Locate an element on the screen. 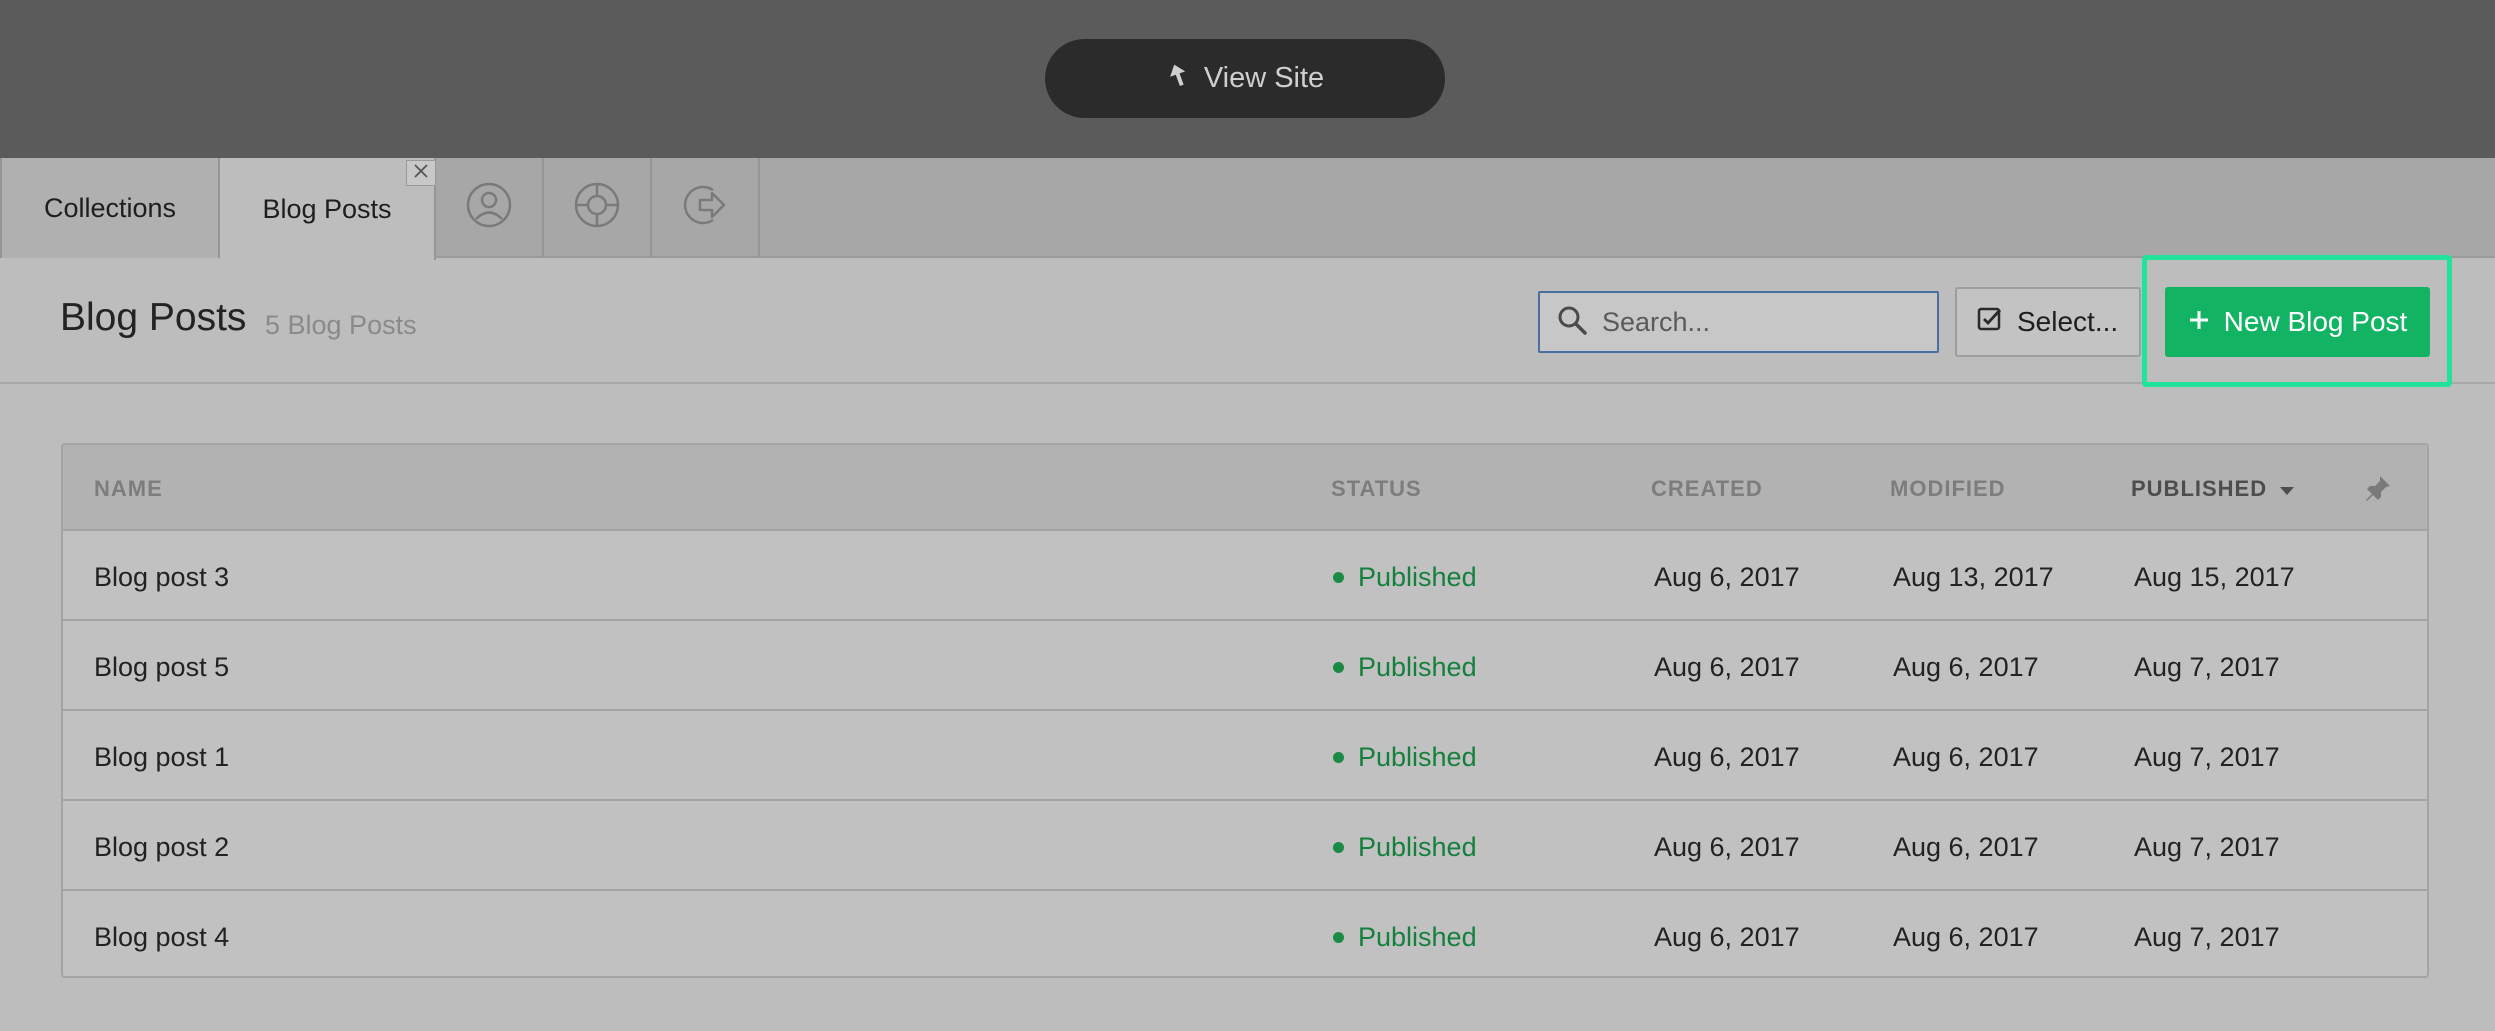 The image size is (2495, 1031). view-site-button: View Site is located at coordinates (1245, 78).